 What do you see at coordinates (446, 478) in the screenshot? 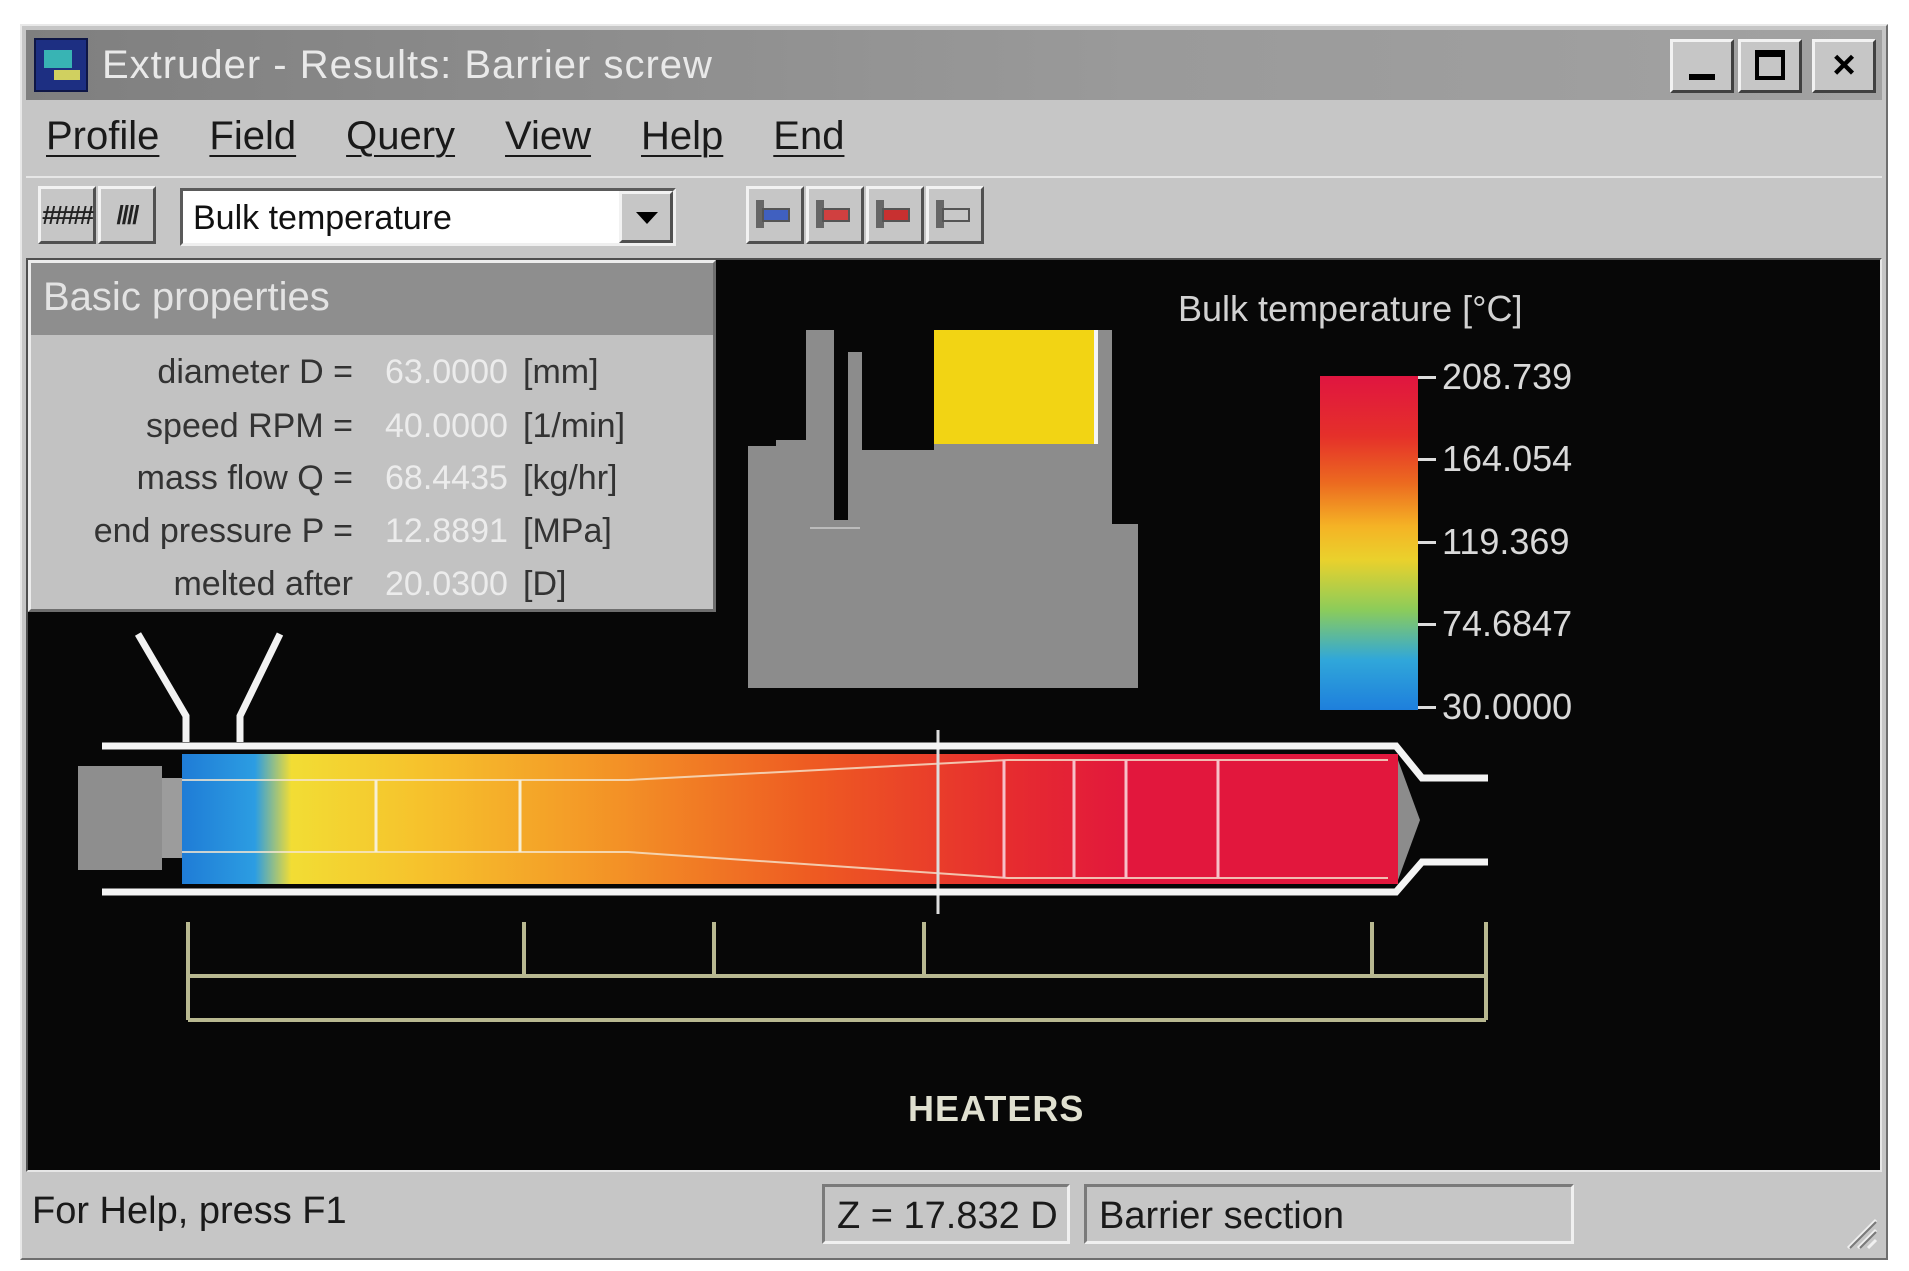
I see `property-value: 68.4435` at bounding box center [446, 478].